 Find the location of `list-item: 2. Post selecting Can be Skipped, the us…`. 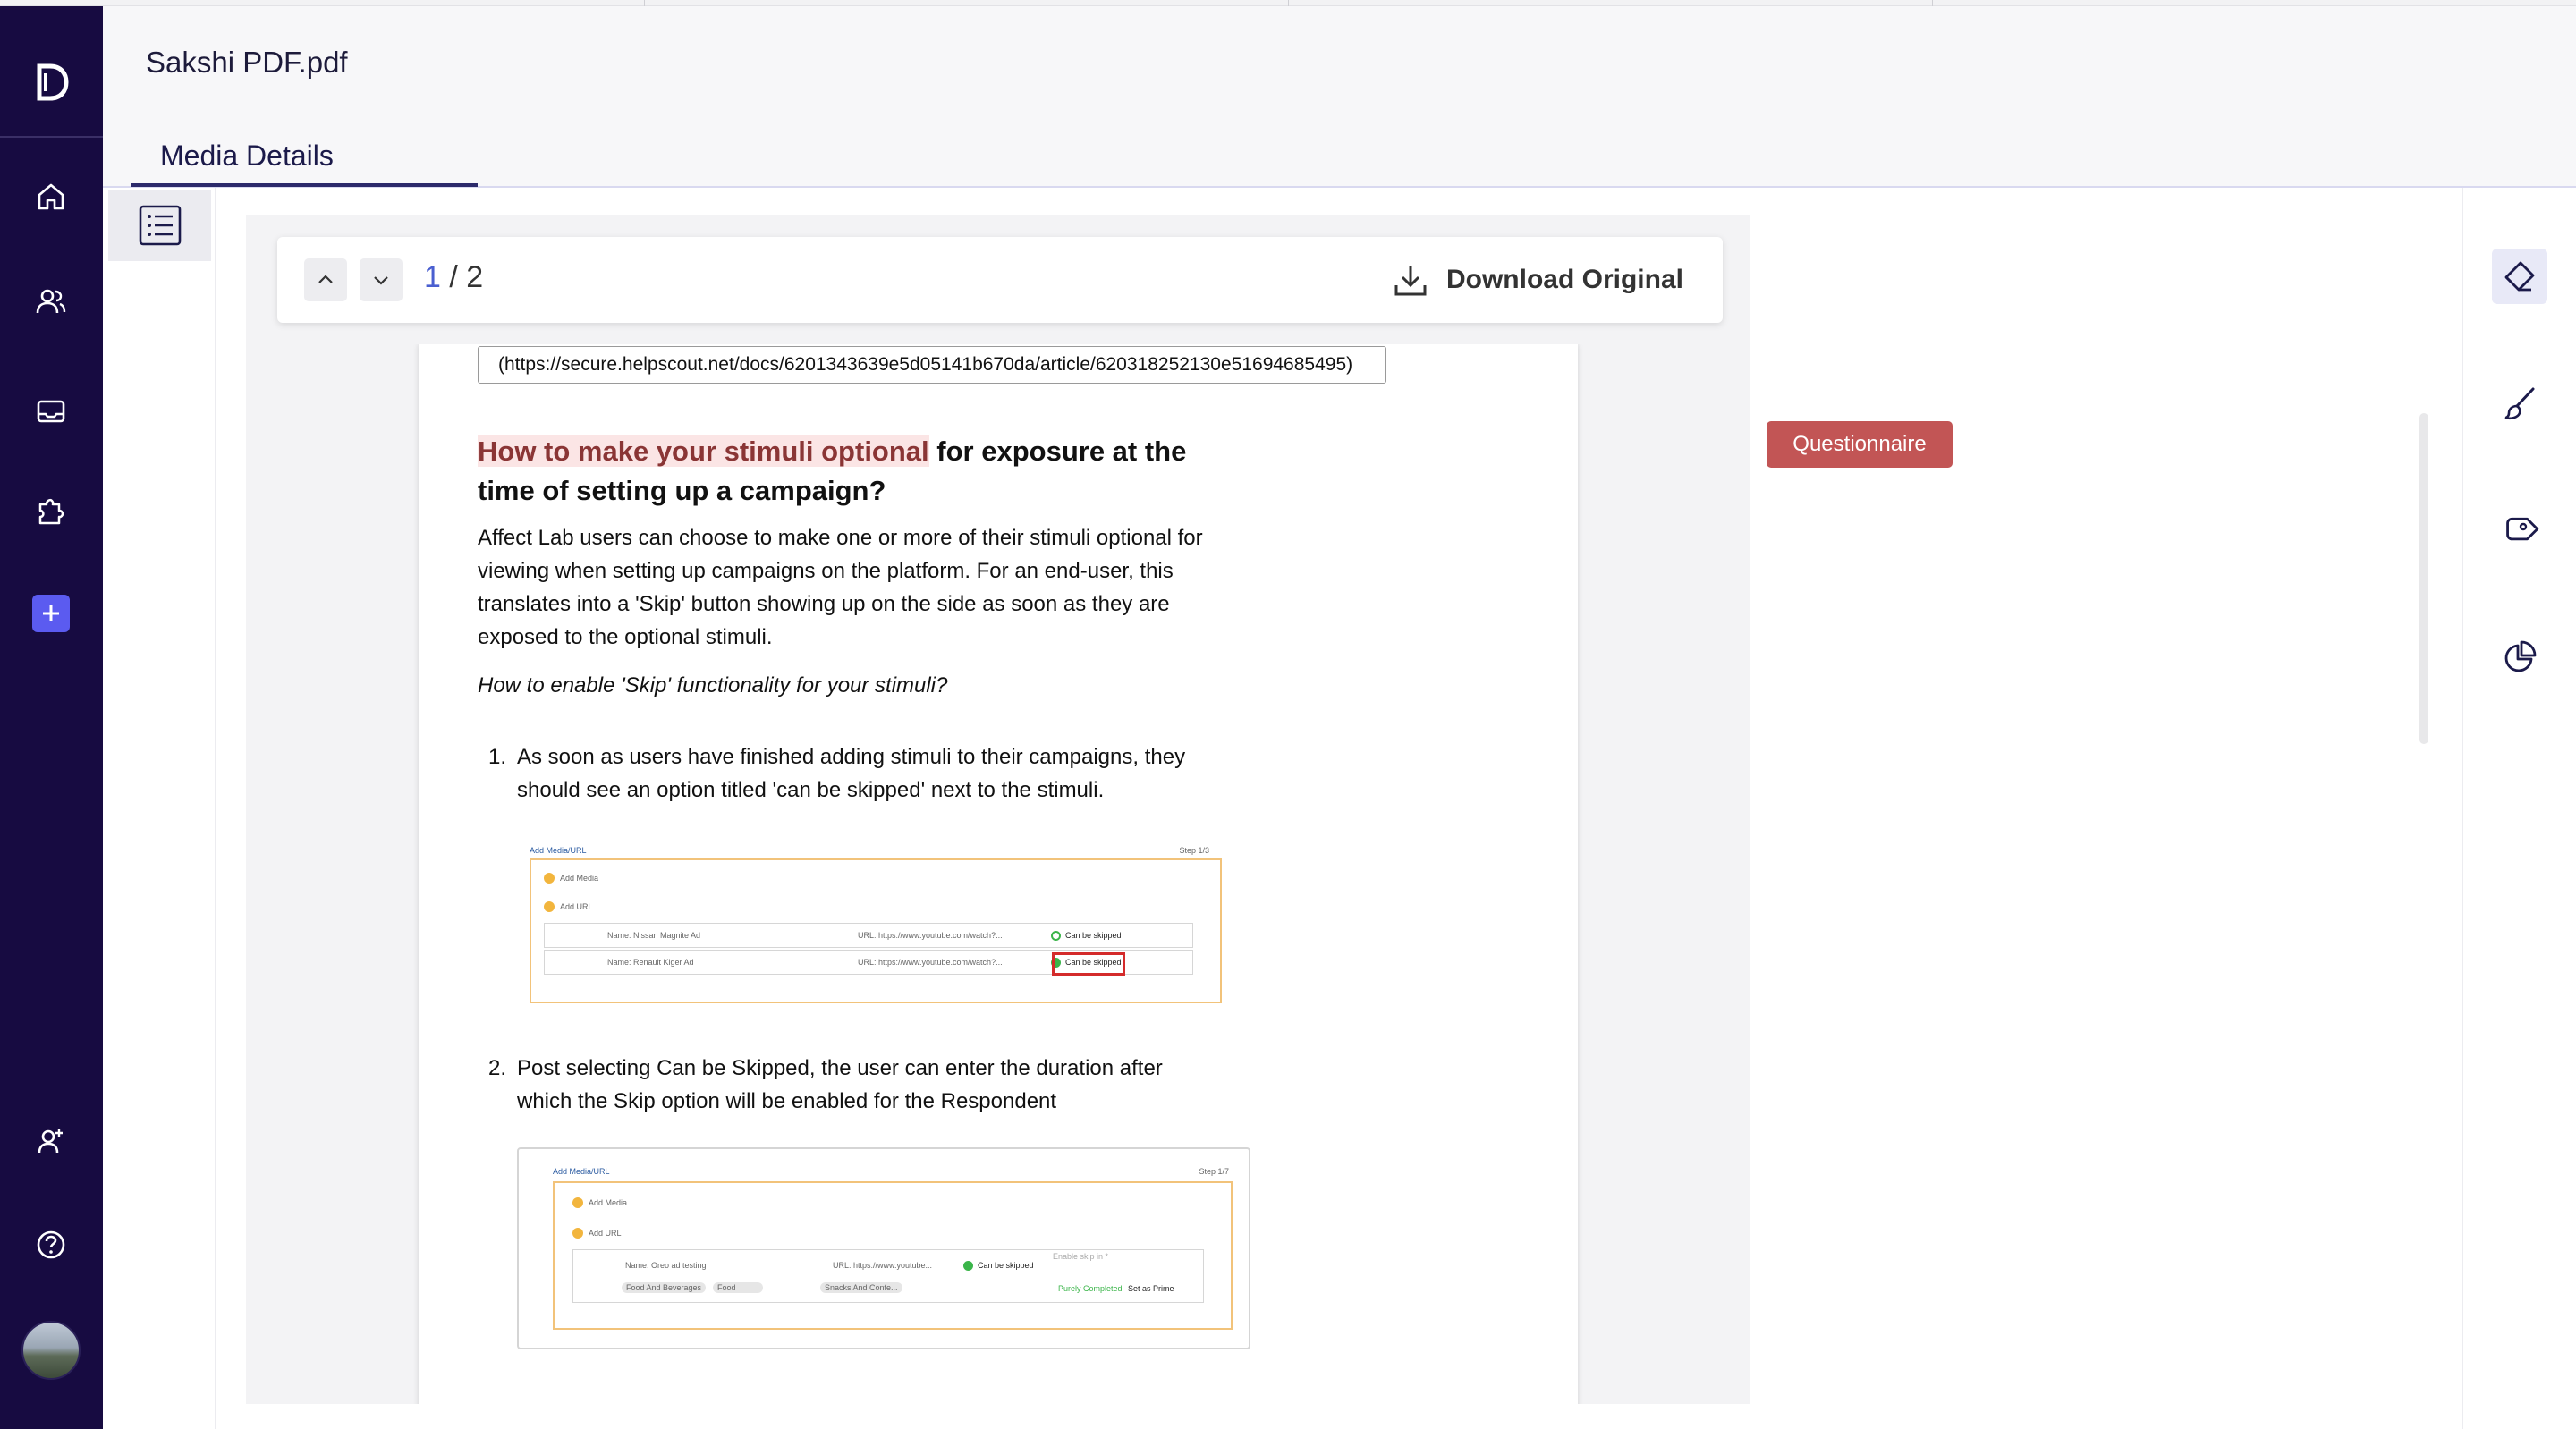

list-item: 2. Post selecting Can be Skipped, the us… is located at coordinates (871, 1085).